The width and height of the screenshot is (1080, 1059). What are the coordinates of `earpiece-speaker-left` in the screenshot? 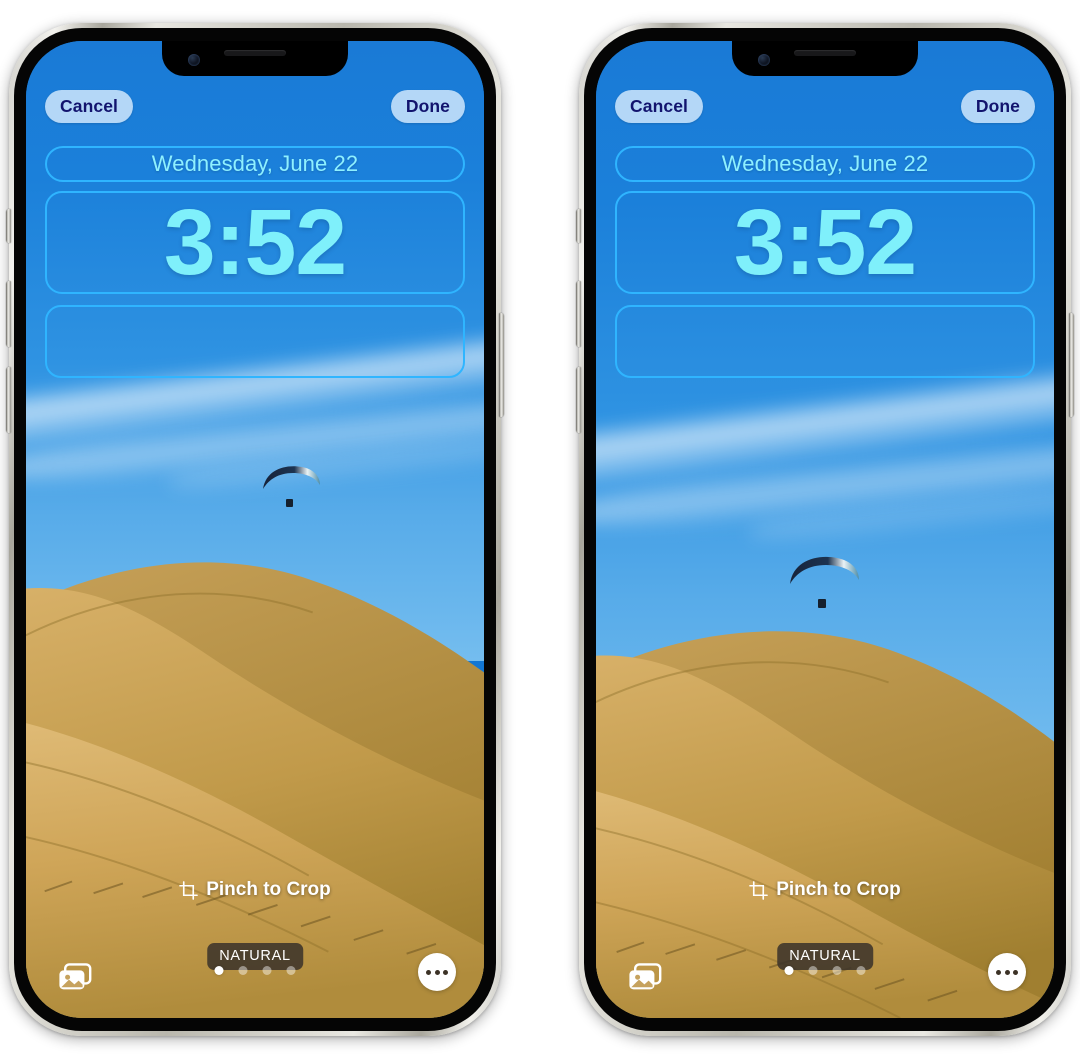 It's located at (255, 53).